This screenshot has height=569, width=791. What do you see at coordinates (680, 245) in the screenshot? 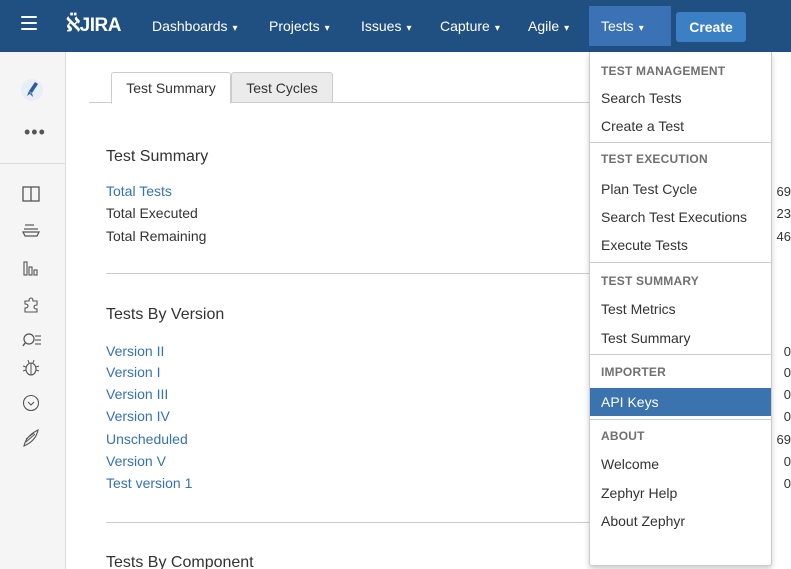
I see `menu-item-execute-tests: Execute Tests` at bounding box center [680, 245].